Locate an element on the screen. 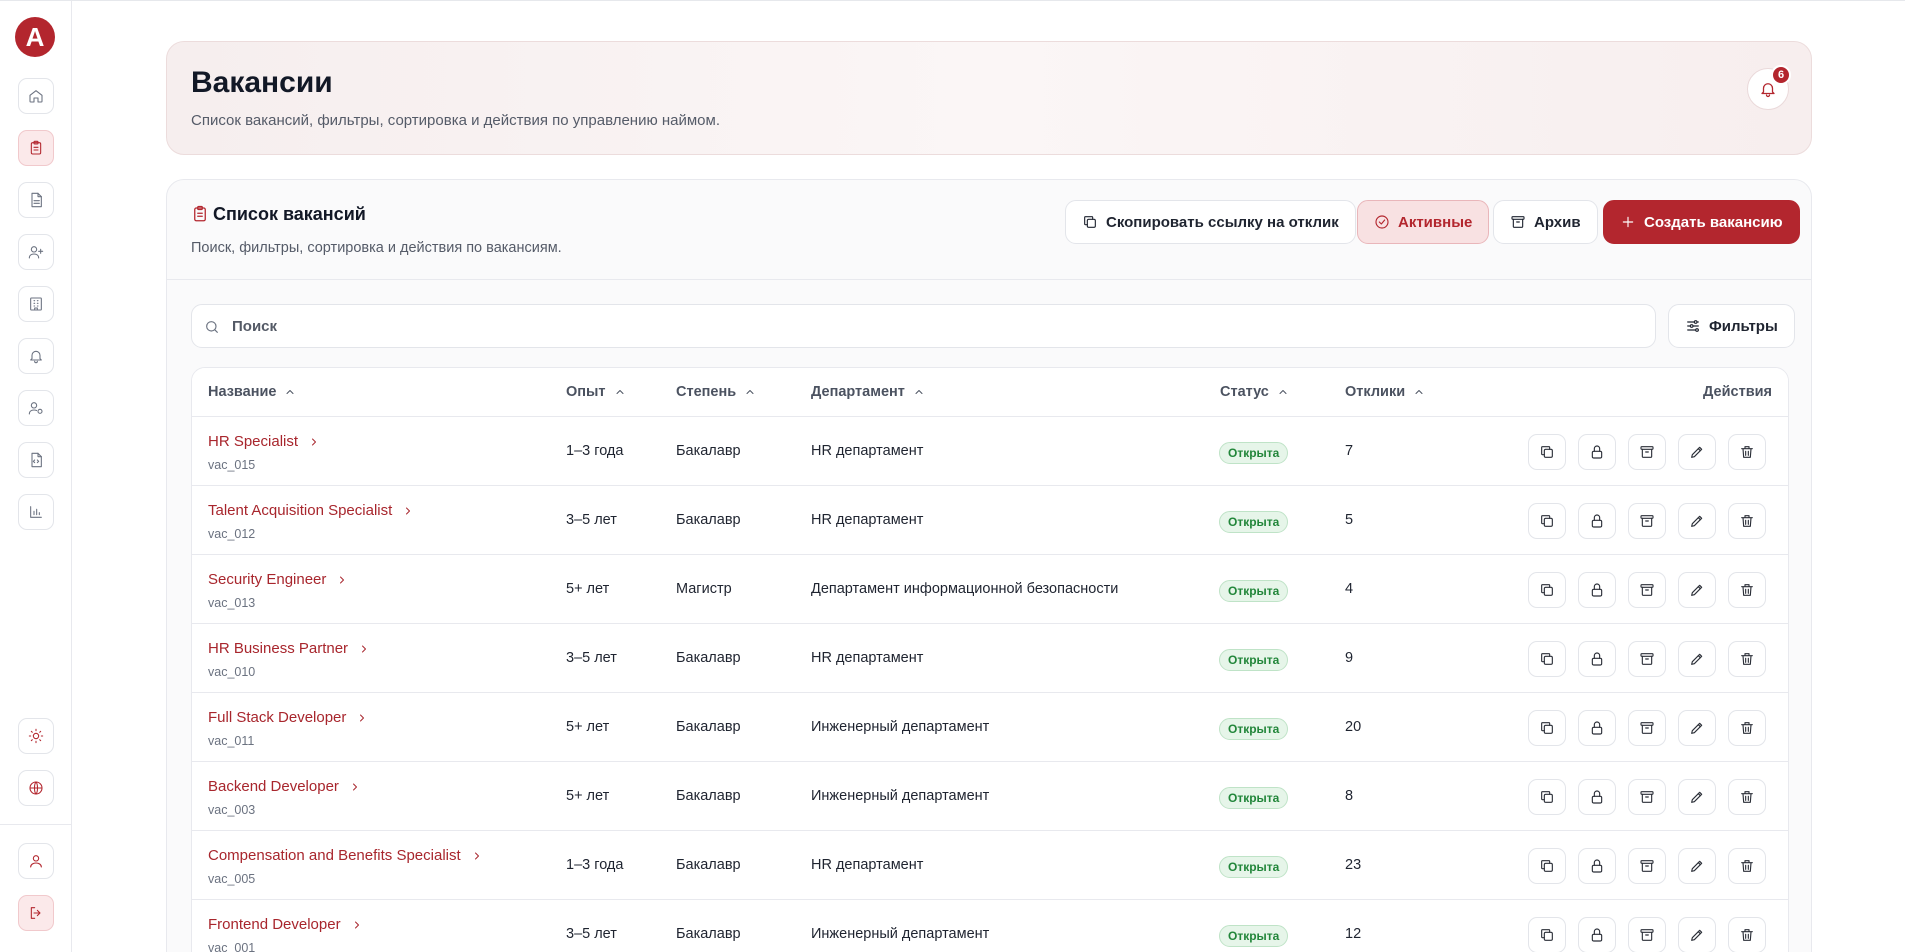  column-header-responses: Отклики is located at coordinates (1385, 392).